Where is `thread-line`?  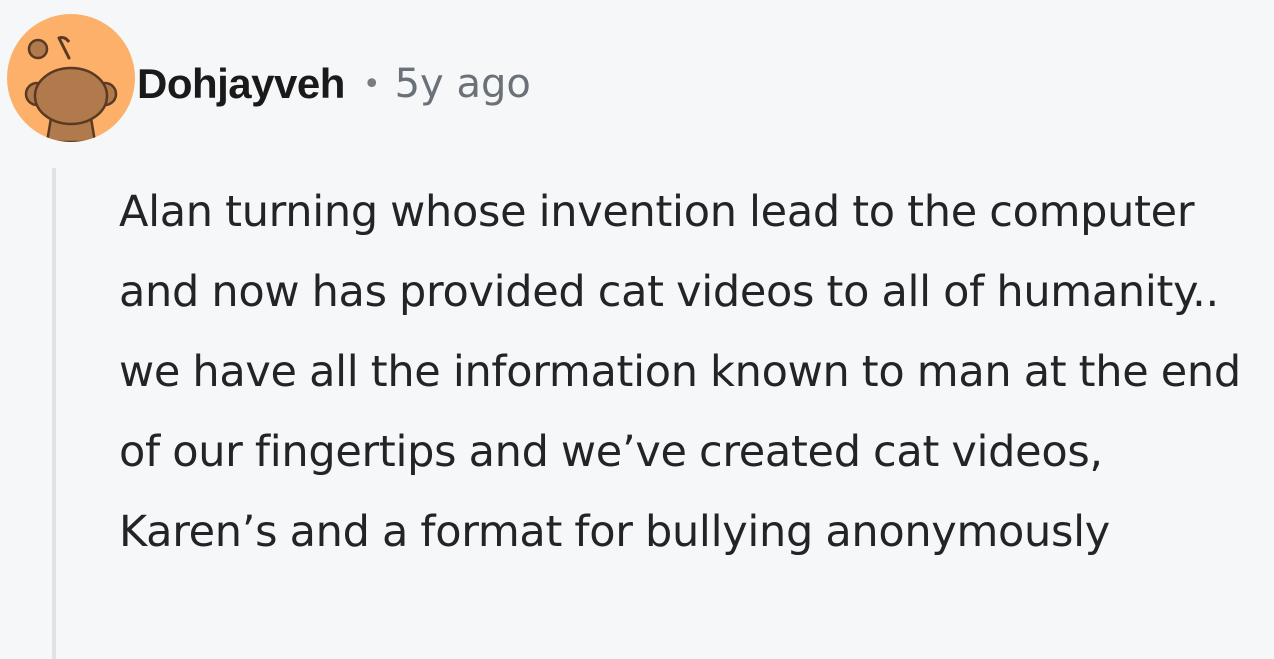
thread-line is located at coordinates (54, 413).